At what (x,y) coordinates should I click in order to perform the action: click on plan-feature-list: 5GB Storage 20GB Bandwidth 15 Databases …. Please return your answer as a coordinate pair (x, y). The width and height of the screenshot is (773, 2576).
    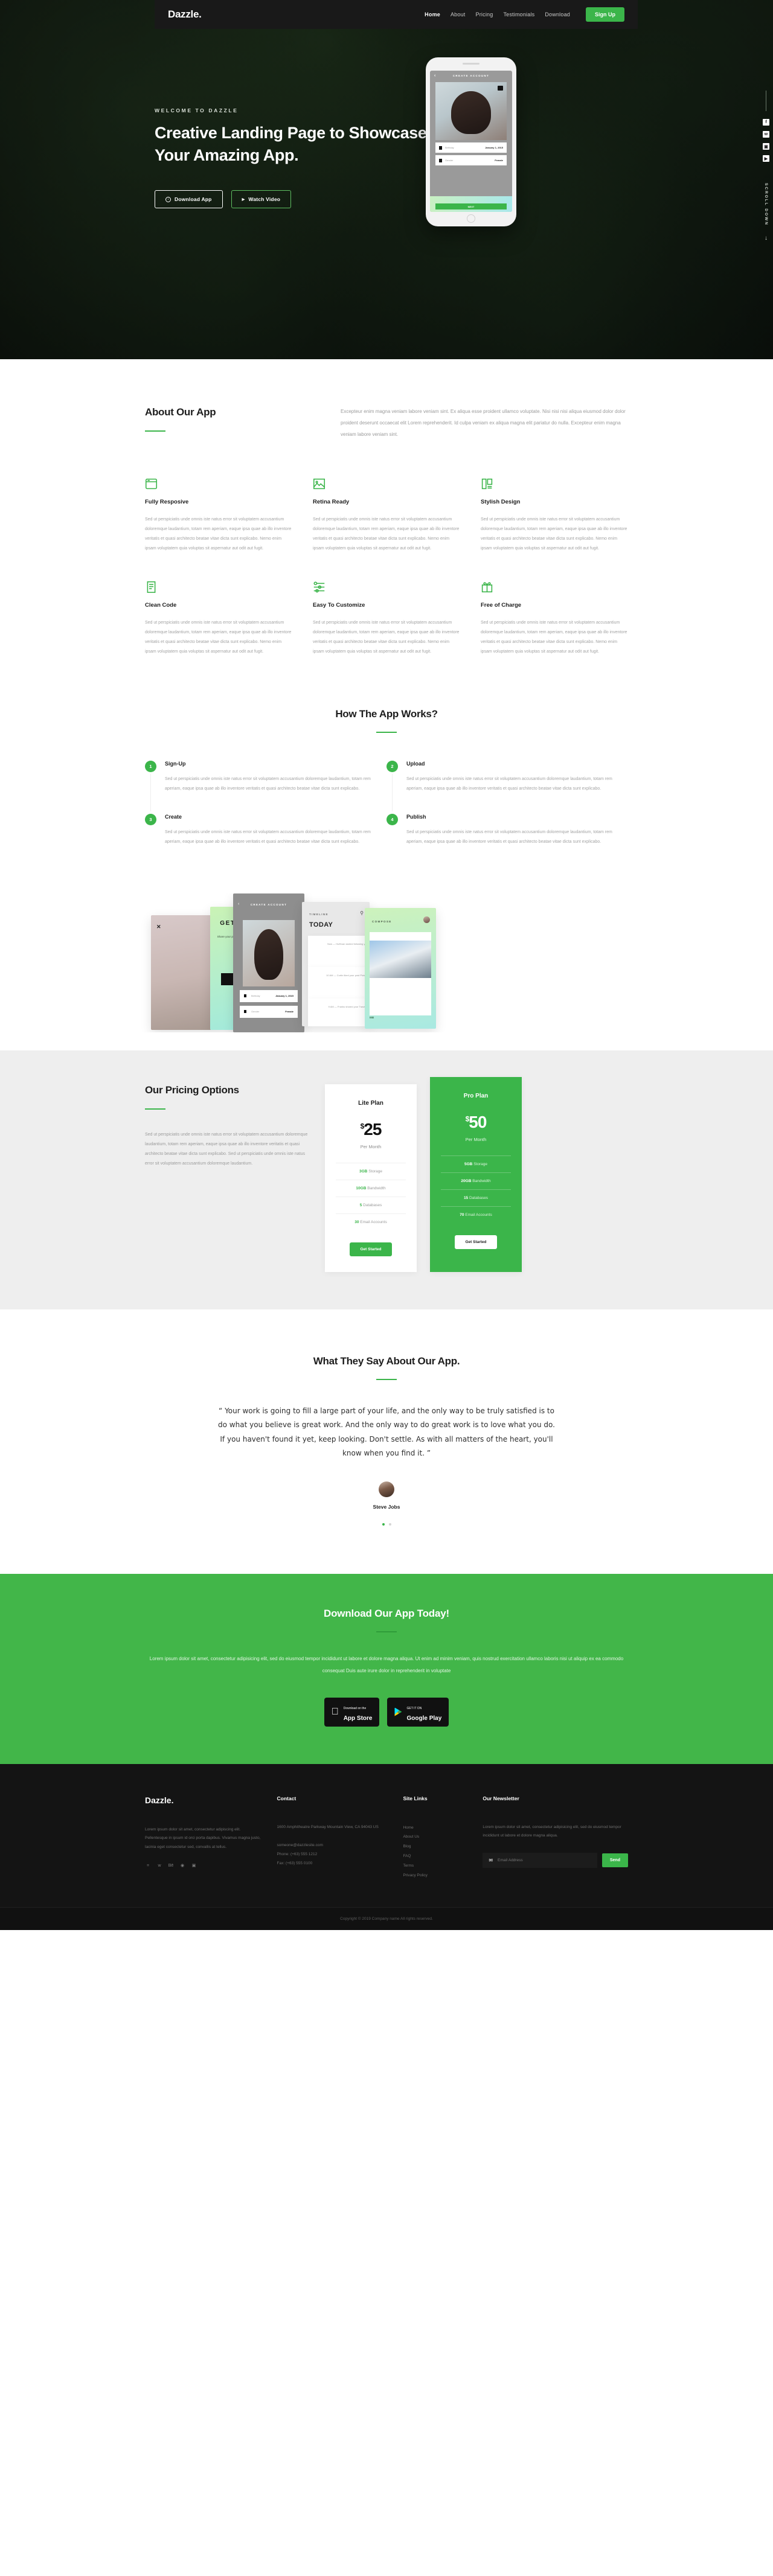
    Looking at the image, I should click on (476, 1189).